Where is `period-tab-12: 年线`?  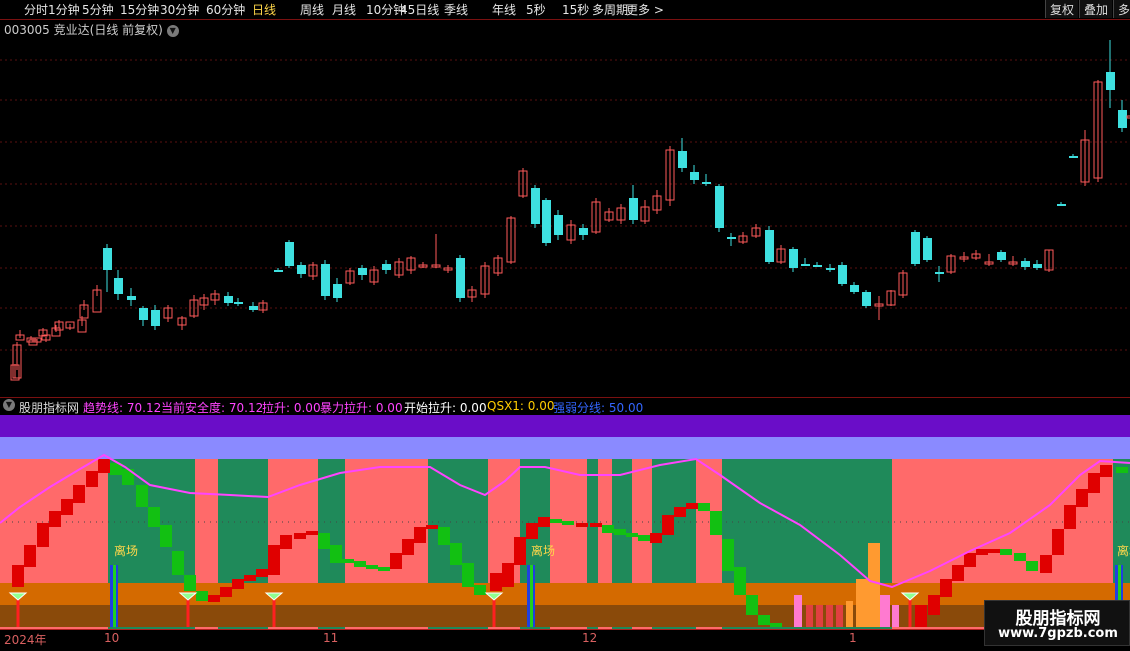
period-tab-12: 年线 is located at coordinates (504, 9).